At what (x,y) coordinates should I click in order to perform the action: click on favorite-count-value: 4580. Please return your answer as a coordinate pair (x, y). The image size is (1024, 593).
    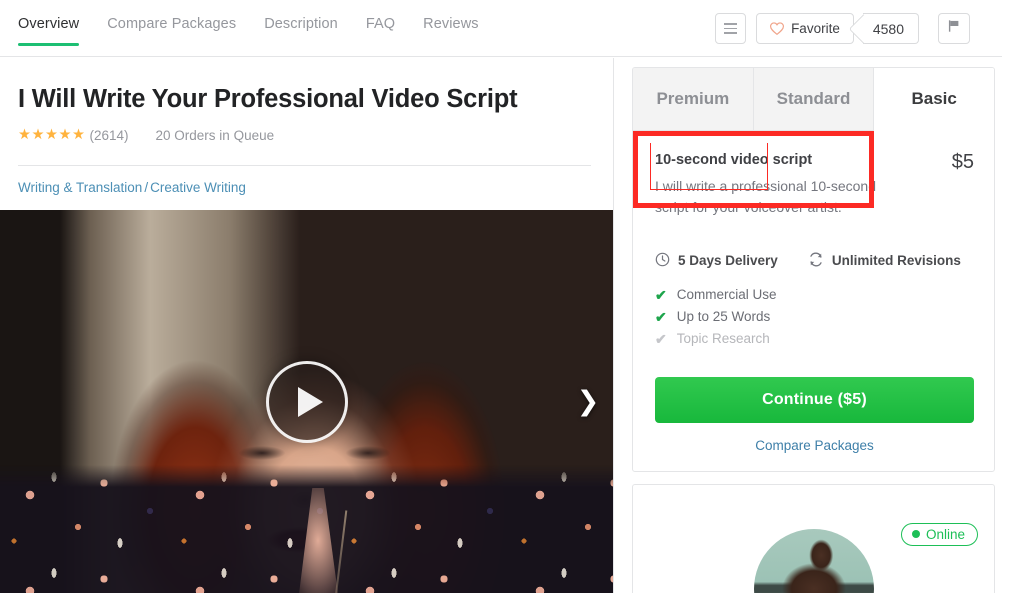
    Looking at the image, I should click on (888, 28).